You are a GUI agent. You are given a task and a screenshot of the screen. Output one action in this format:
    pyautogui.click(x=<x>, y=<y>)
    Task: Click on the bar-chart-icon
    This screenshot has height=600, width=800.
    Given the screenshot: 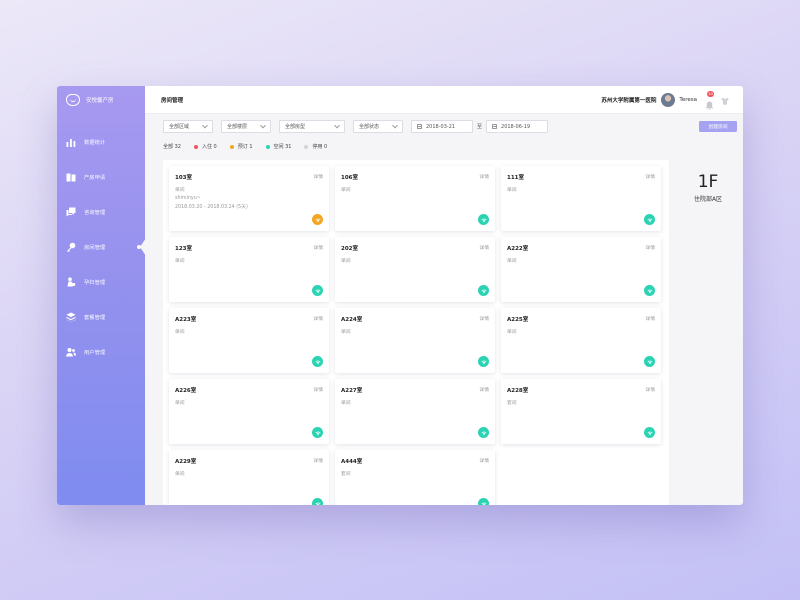 What is the action you would take?
    pyautogui.click(x=71, y=142)
    